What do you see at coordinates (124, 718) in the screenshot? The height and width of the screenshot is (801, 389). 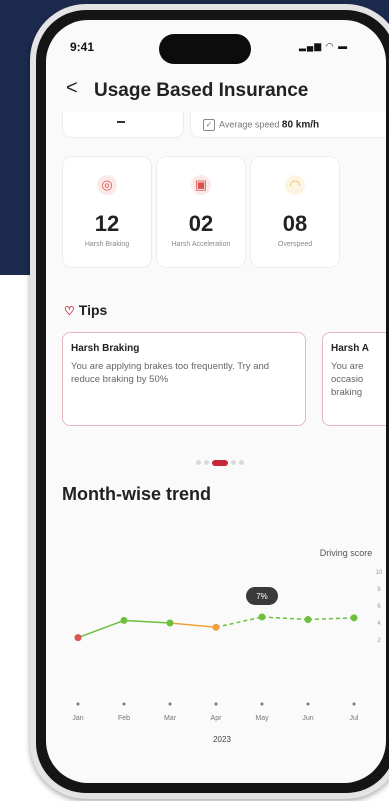 I see `x-tick-label: Feb` at bounding box center [124, 718].